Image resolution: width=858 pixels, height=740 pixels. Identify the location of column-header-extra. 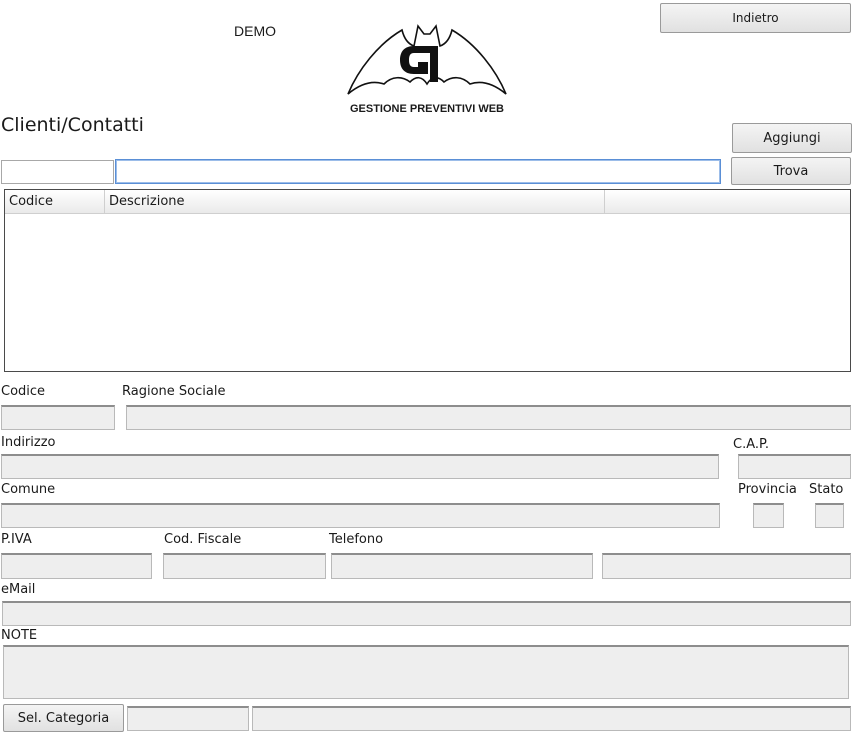
(727, 202).